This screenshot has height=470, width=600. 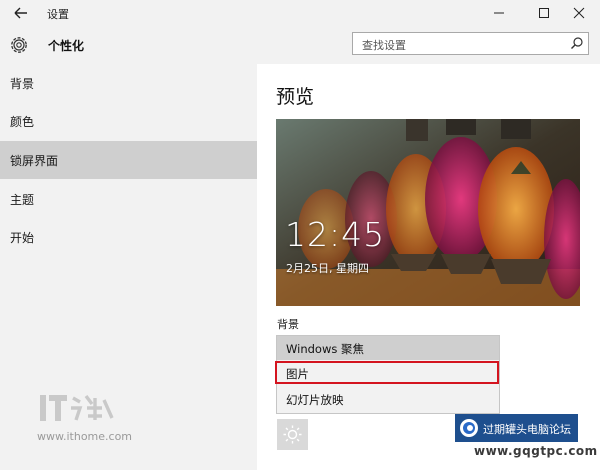 What do you see at coordinates (295, 97) in the screenshot?
I see `section-title: 预览` at bounding box center [295, 97].